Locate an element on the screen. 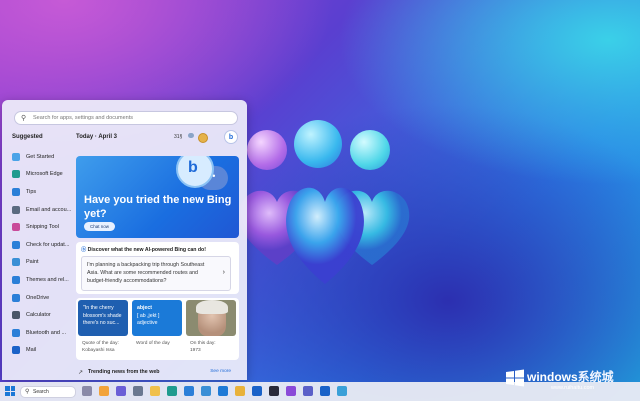  widgets-date: Today · April 3 is located at coordinates (97, 137).